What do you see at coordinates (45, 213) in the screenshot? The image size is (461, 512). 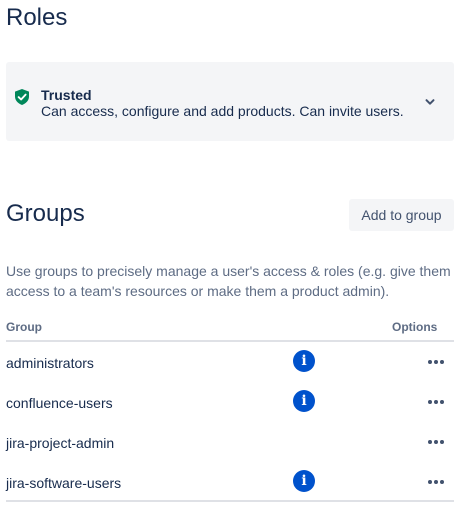 I see `groups-title: Groups` at bounding box center [45, 213].